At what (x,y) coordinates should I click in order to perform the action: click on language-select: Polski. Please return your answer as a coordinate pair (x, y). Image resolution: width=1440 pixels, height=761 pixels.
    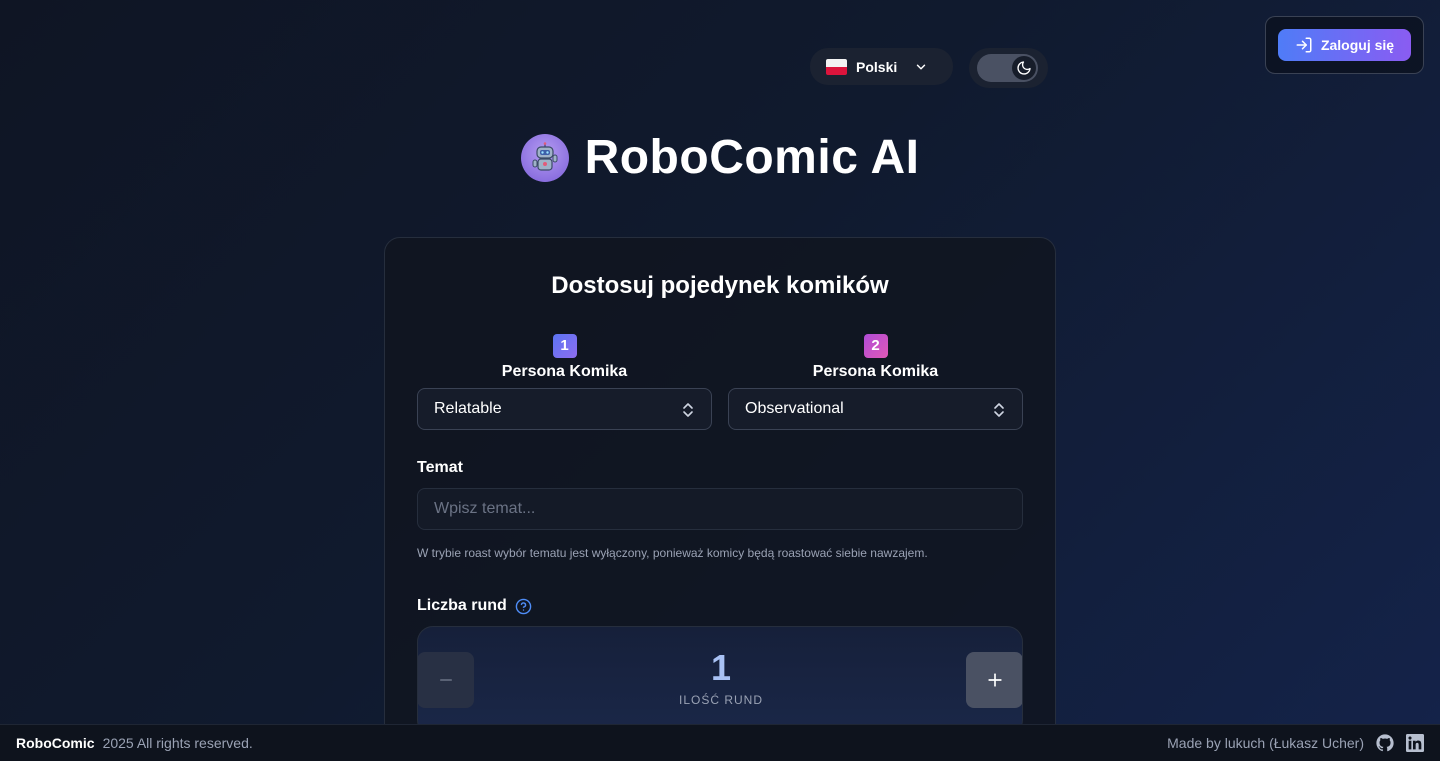
    Looking at the image, I should click on (881, 66).